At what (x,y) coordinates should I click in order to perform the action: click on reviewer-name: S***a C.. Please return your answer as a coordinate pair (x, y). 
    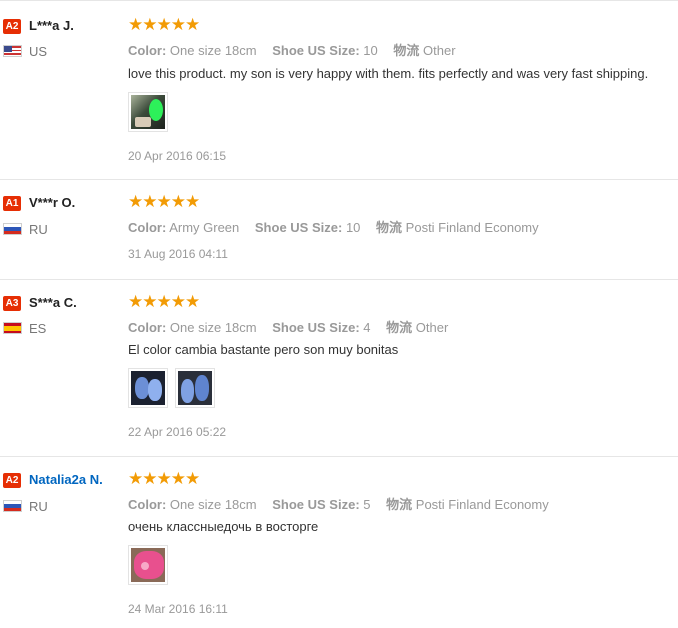
    Looking at the image, I should click on (53, 302).